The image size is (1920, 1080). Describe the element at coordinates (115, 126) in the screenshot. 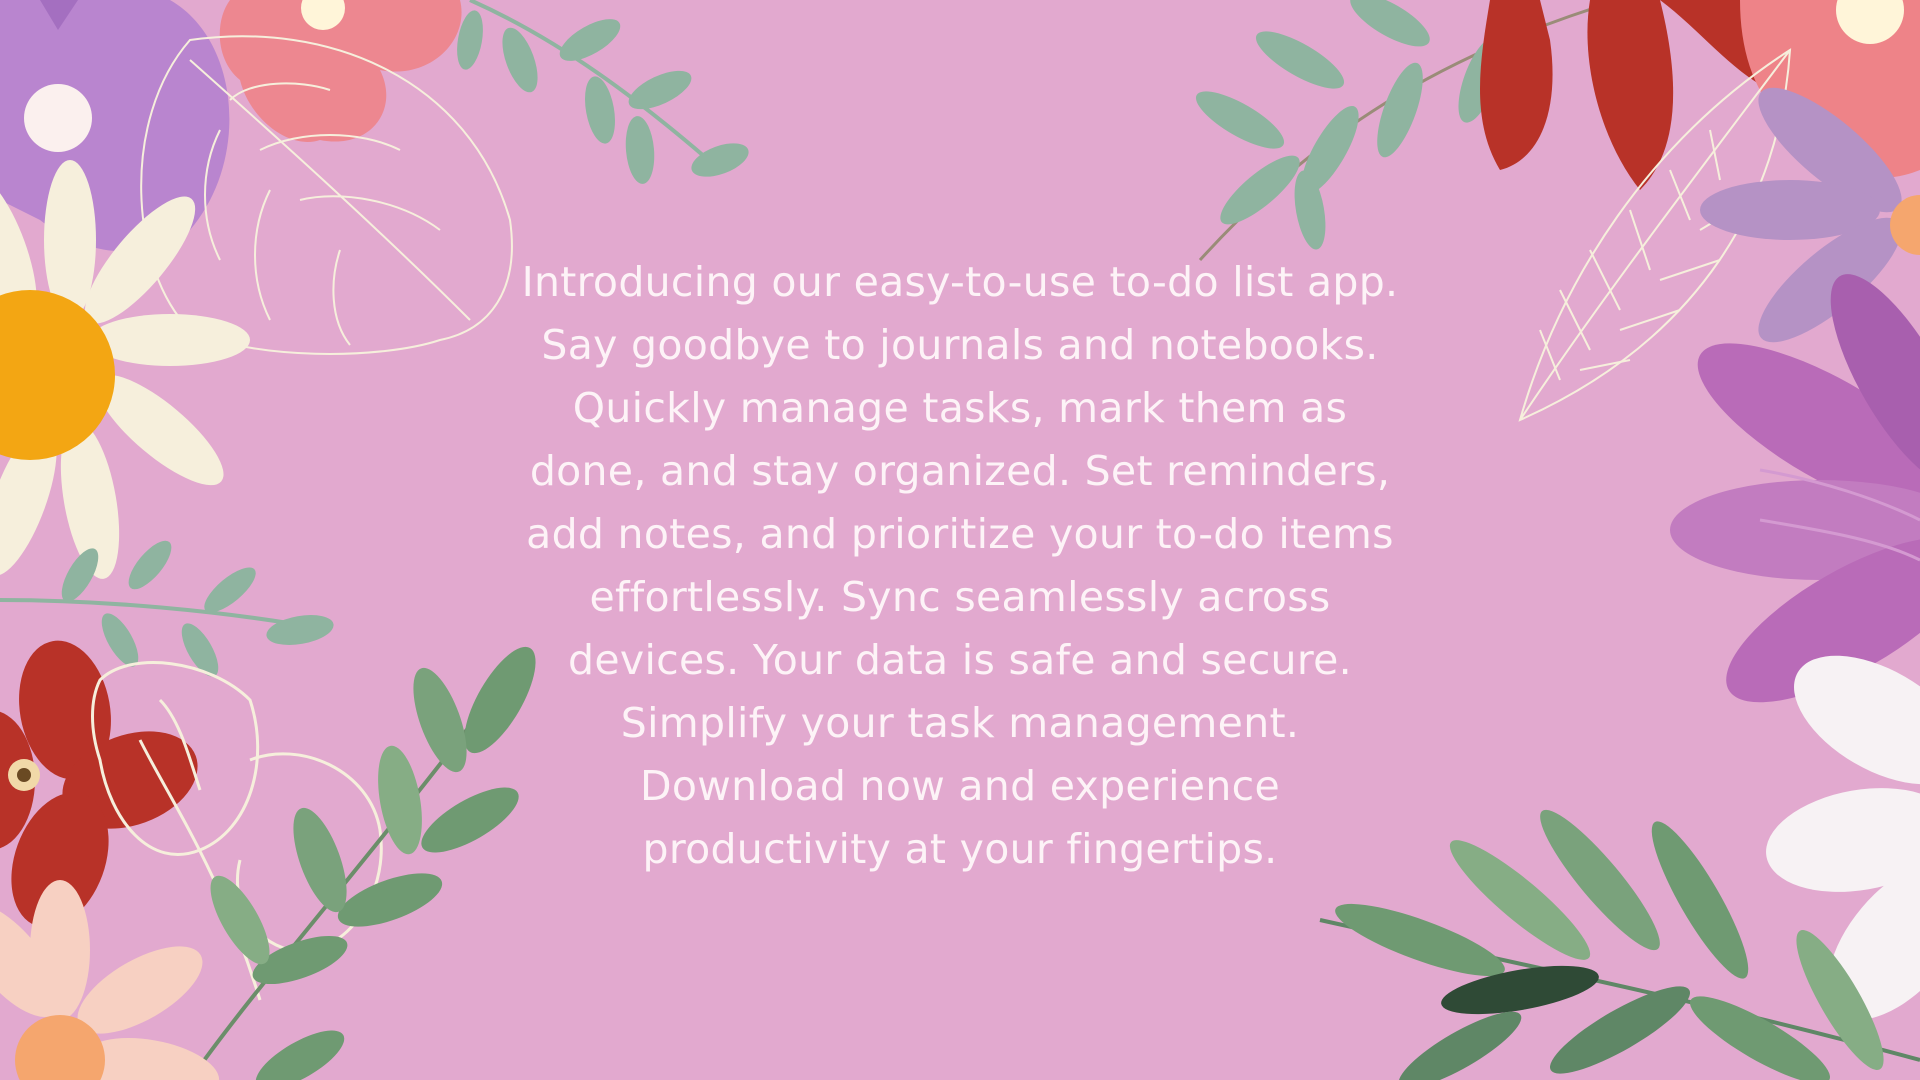

I see `purple-flower-icon` at that location.